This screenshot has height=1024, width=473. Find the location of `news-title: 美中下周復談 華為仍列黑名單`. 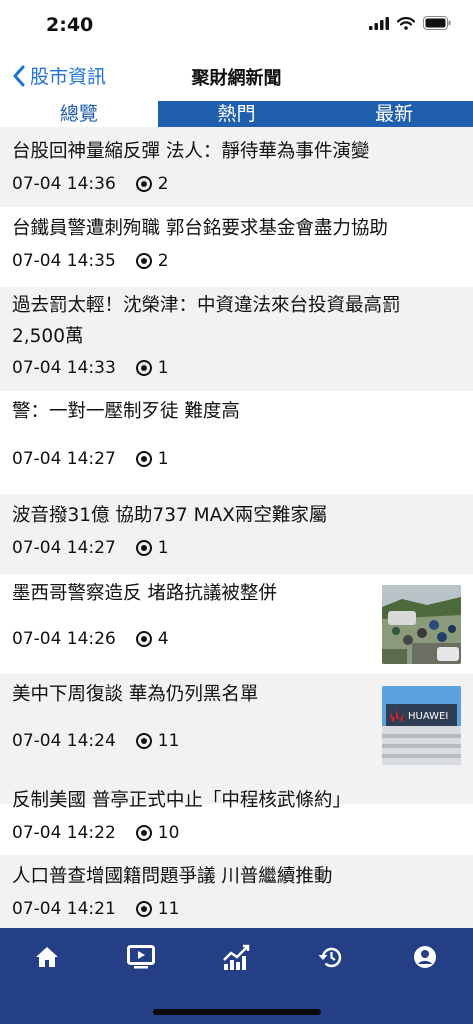

news-title: 美中下周復談 華為仍列黑名單 is located at coordinates (135, 694).